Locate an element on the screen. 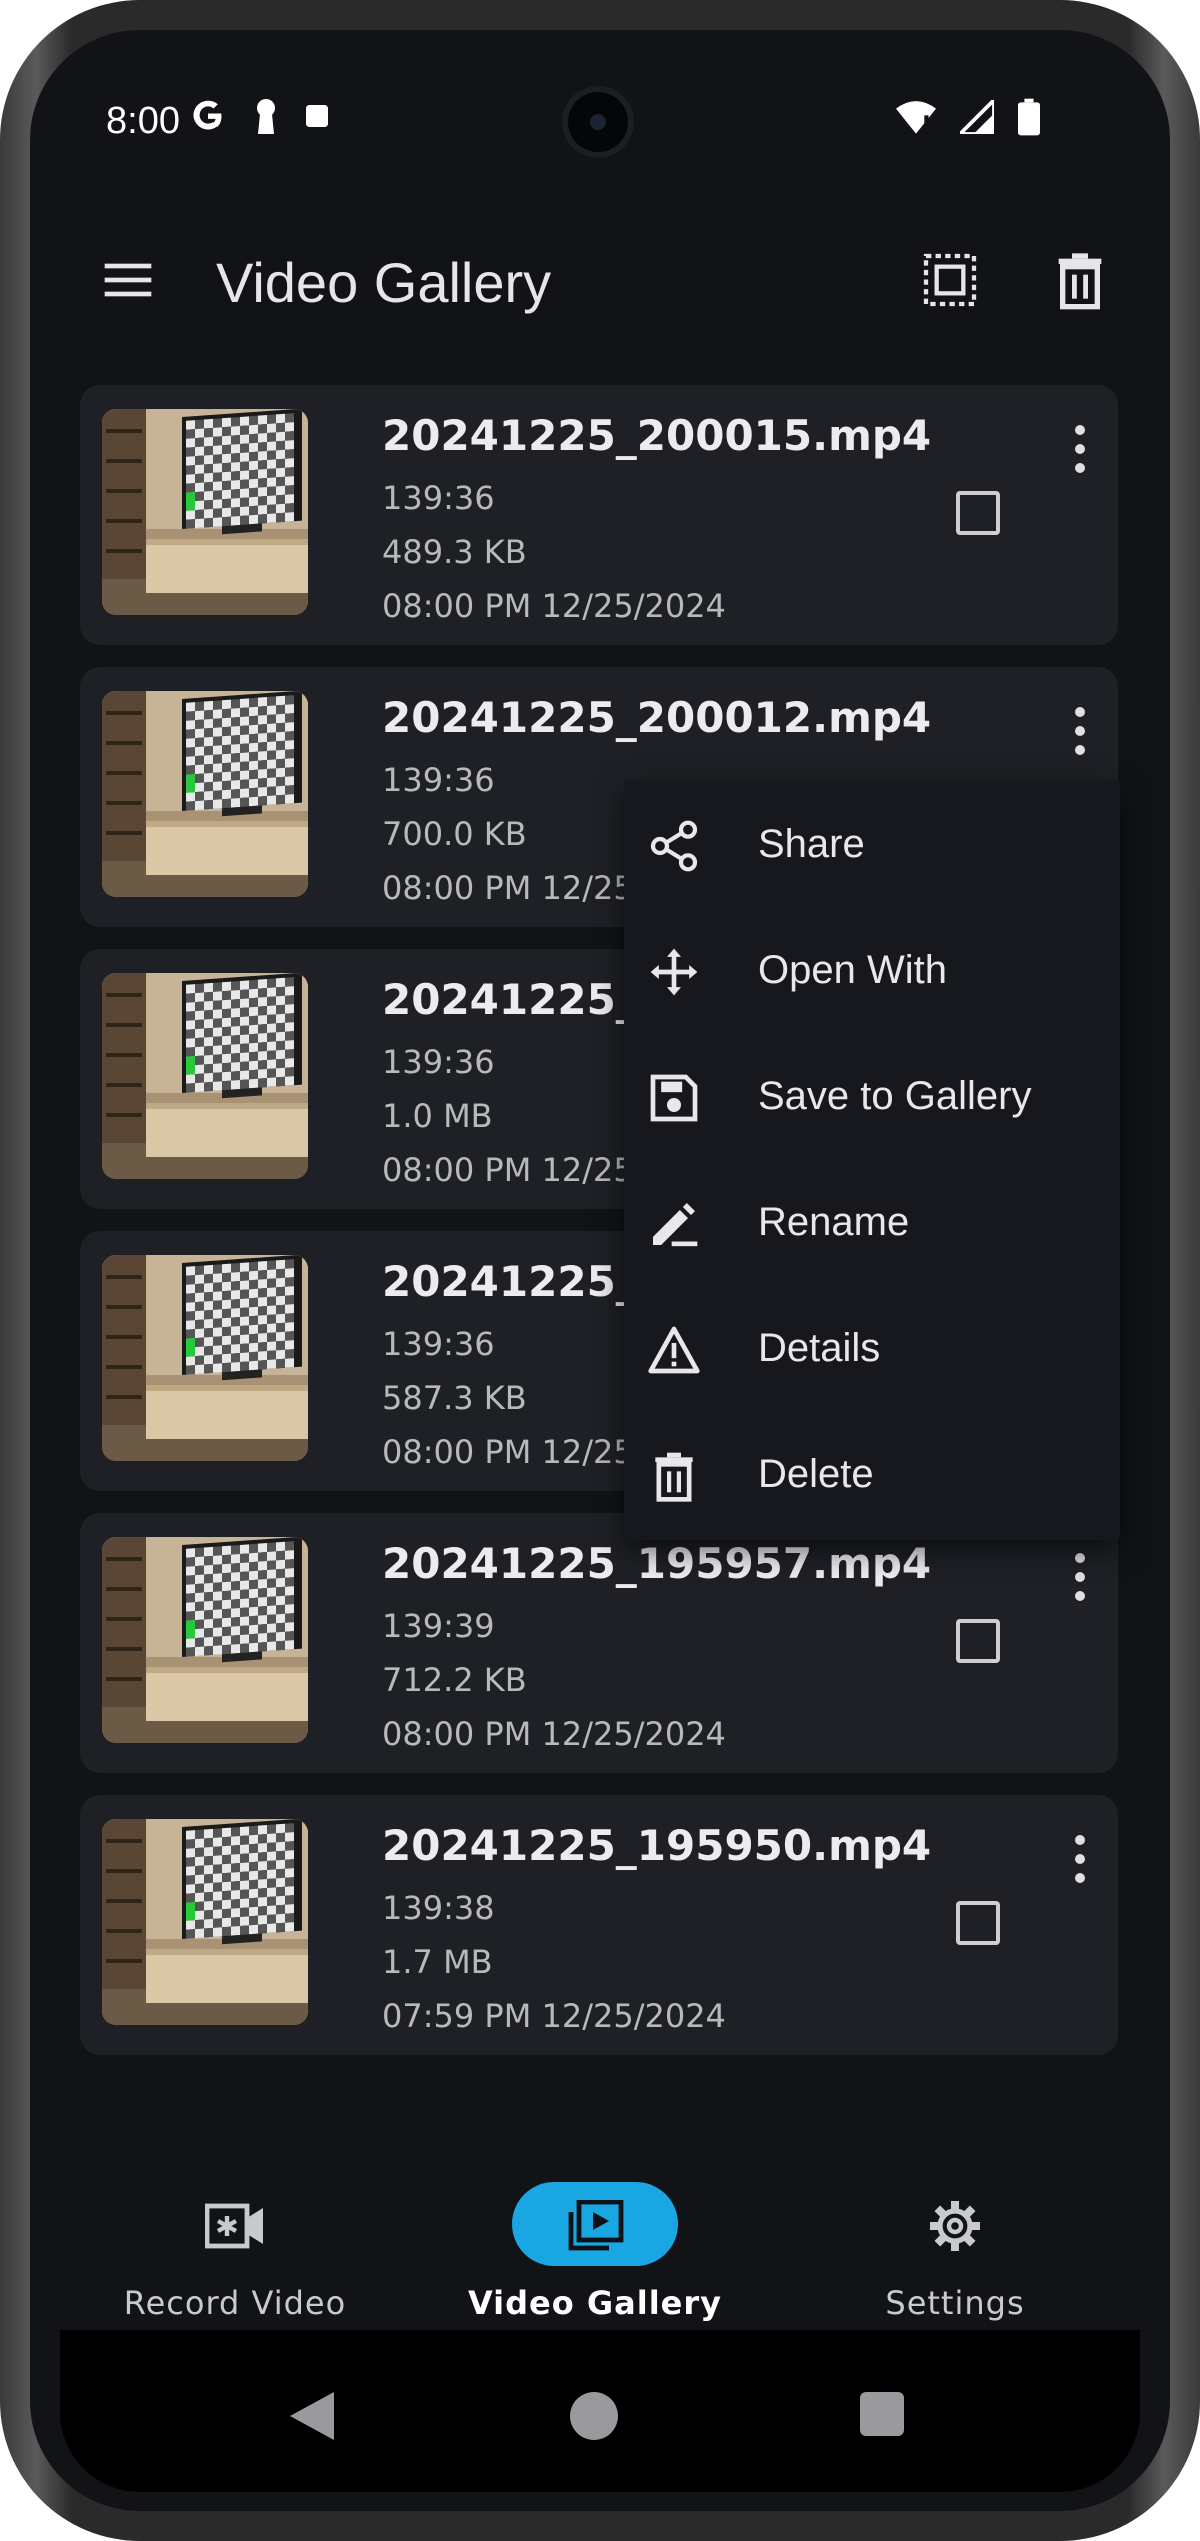  menu-item-save-to-gallery: Save to Gallery is located at coordinates (872, 1095).